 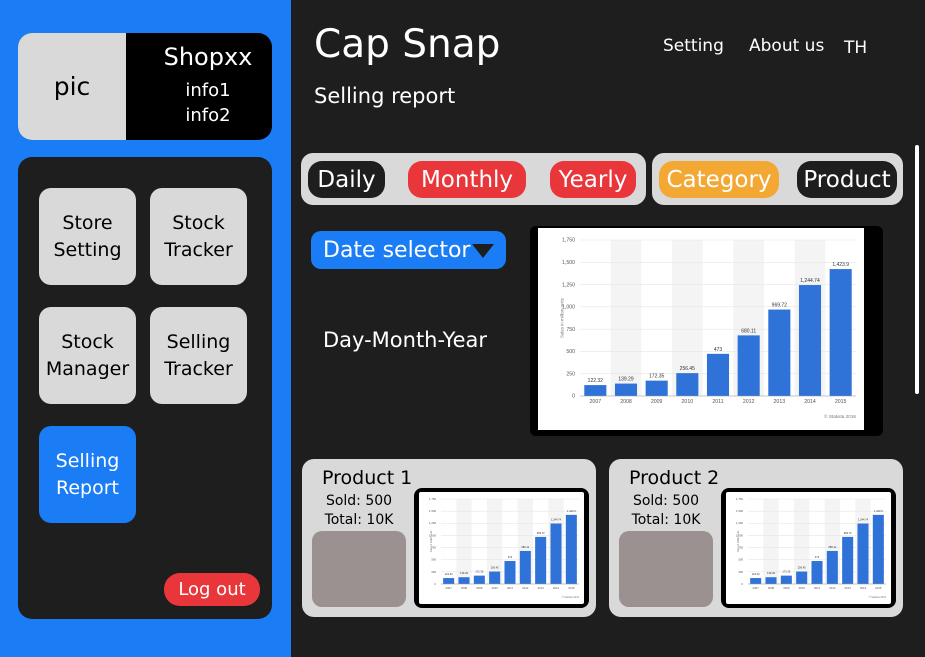 What do you see at coordinates (87, 236) in the screenshot?
I see `nav-store-setting: Store Setting` at bounding box center [87, 236].